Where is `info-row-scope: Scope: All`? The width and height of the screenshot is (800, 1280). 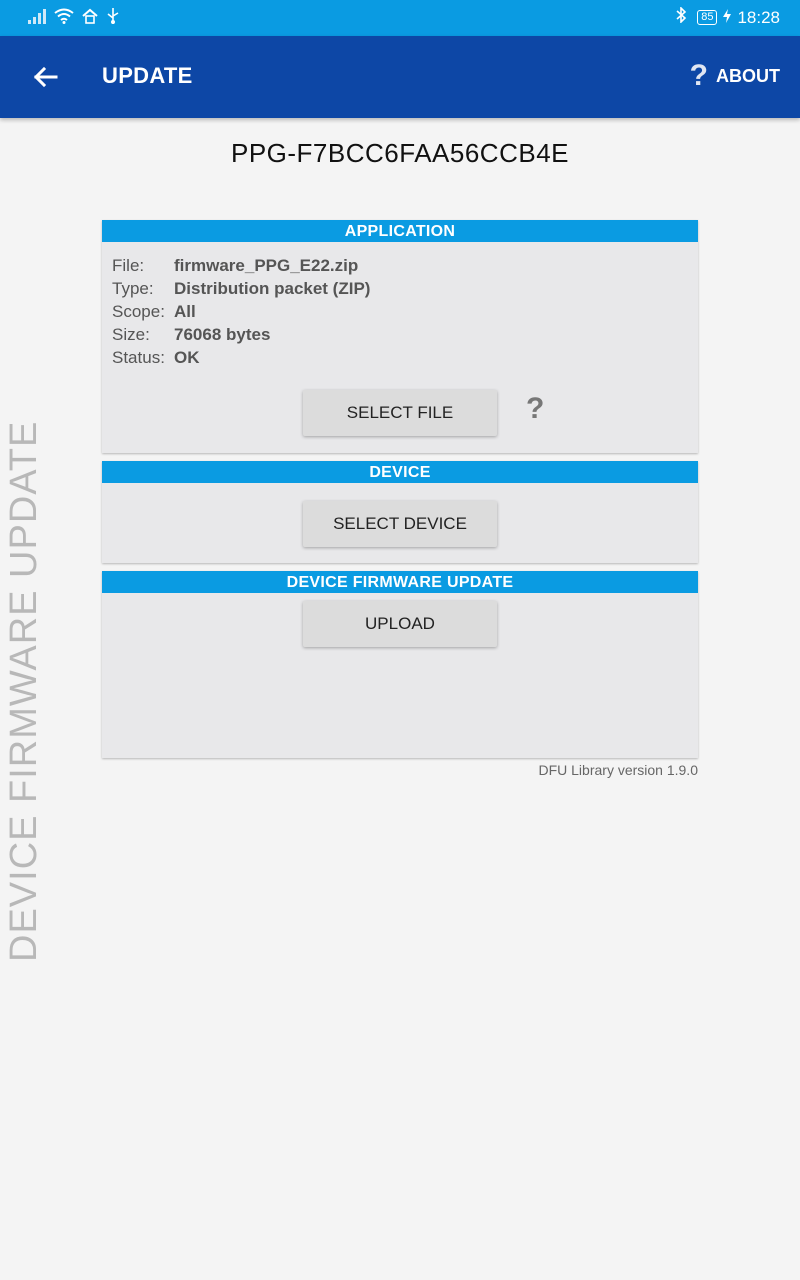
info-row-scope: Scope: All is located at coordinates (241, 311).